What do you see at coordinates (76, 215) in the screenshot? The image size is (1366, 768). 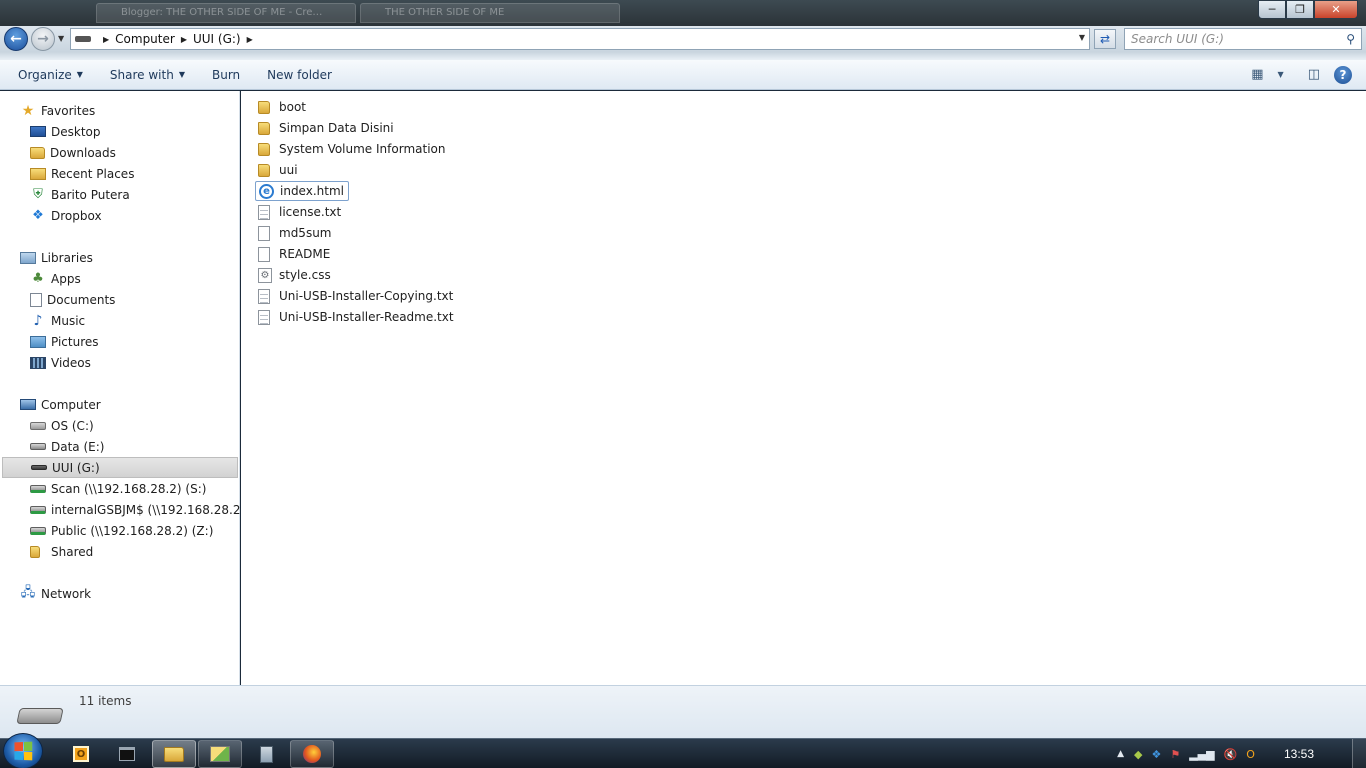 I see `nav-label: Dropbox` at bounding box center [76, 215].